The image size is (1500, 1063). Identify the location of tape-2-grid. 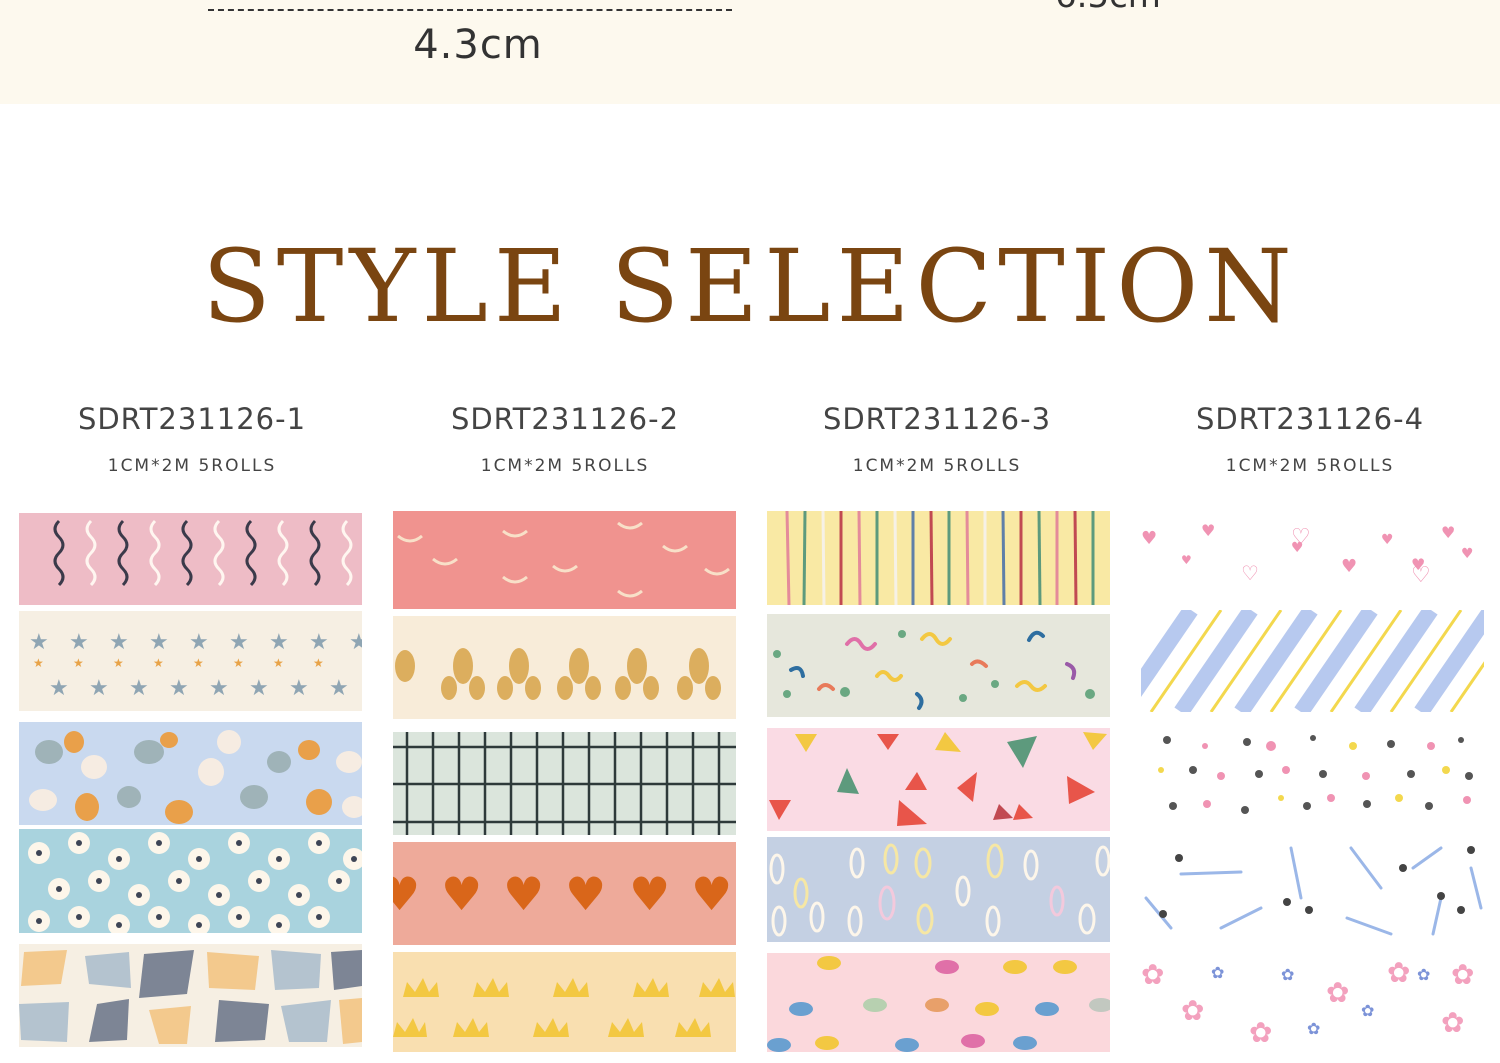
(564, 783).